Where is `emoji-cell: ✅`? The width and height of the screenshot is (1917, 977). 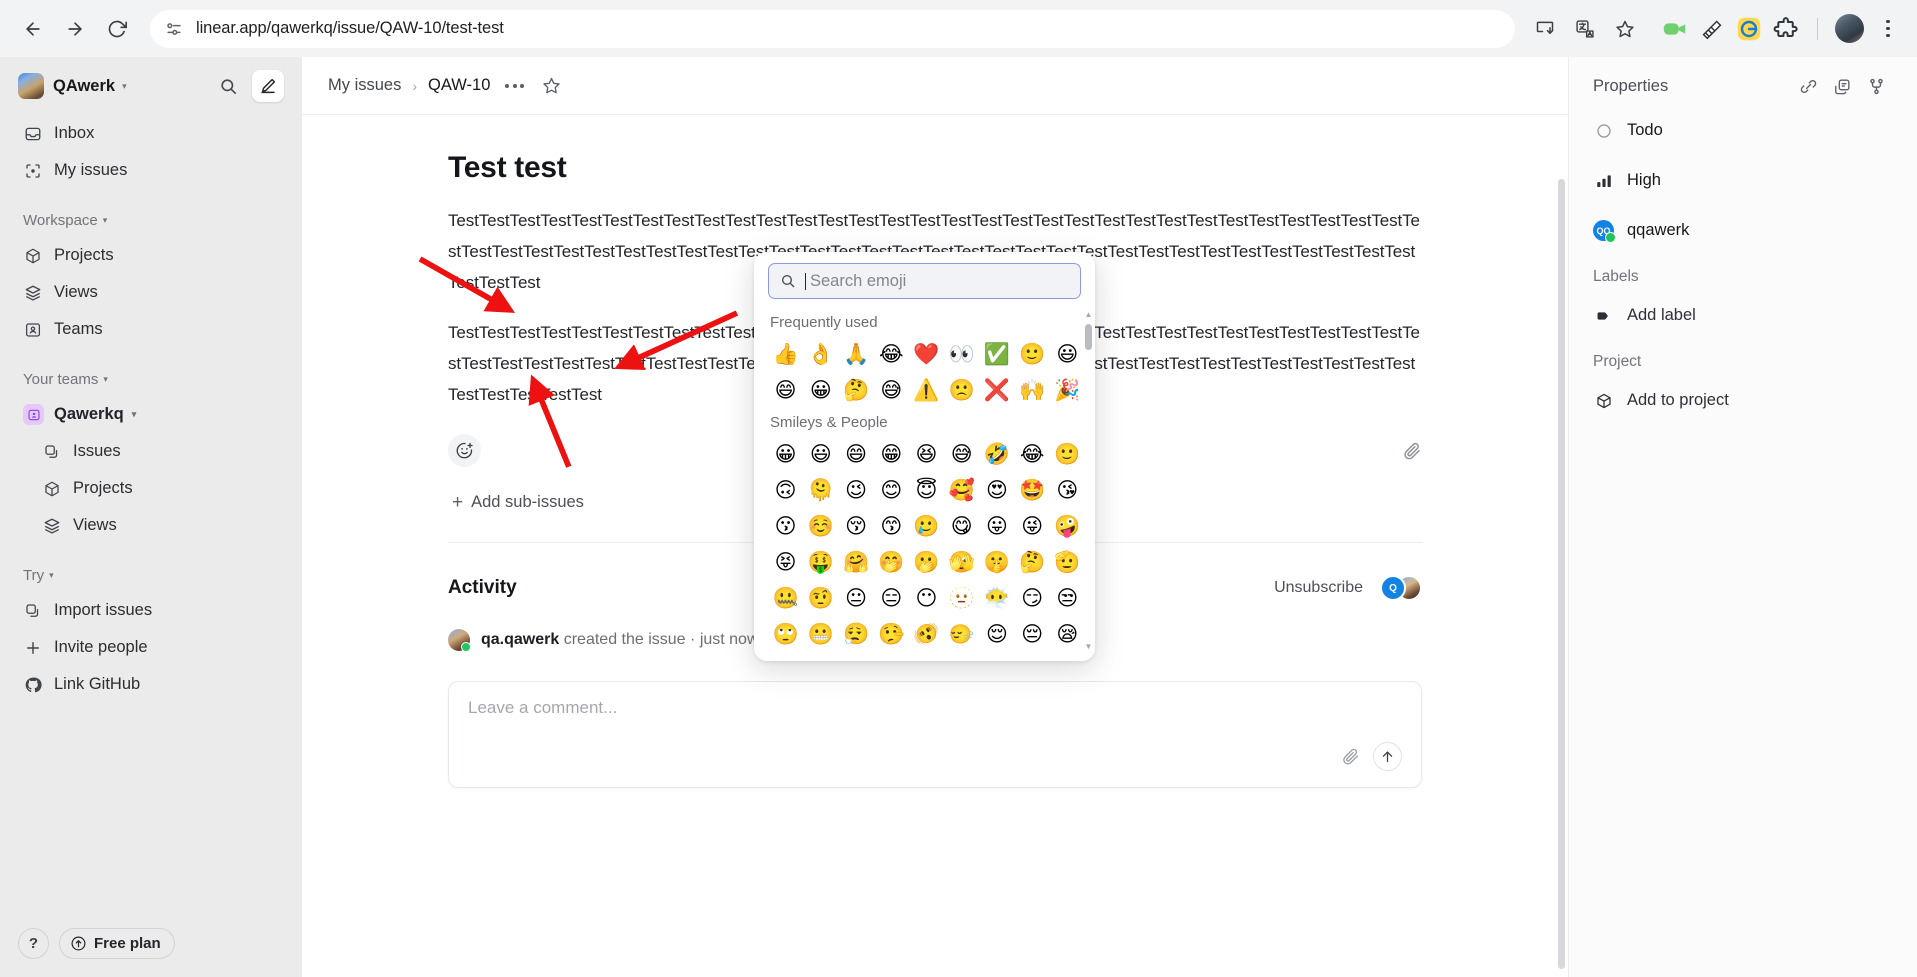 emoji-cell: ✅ is located at coordinates (996, 354).